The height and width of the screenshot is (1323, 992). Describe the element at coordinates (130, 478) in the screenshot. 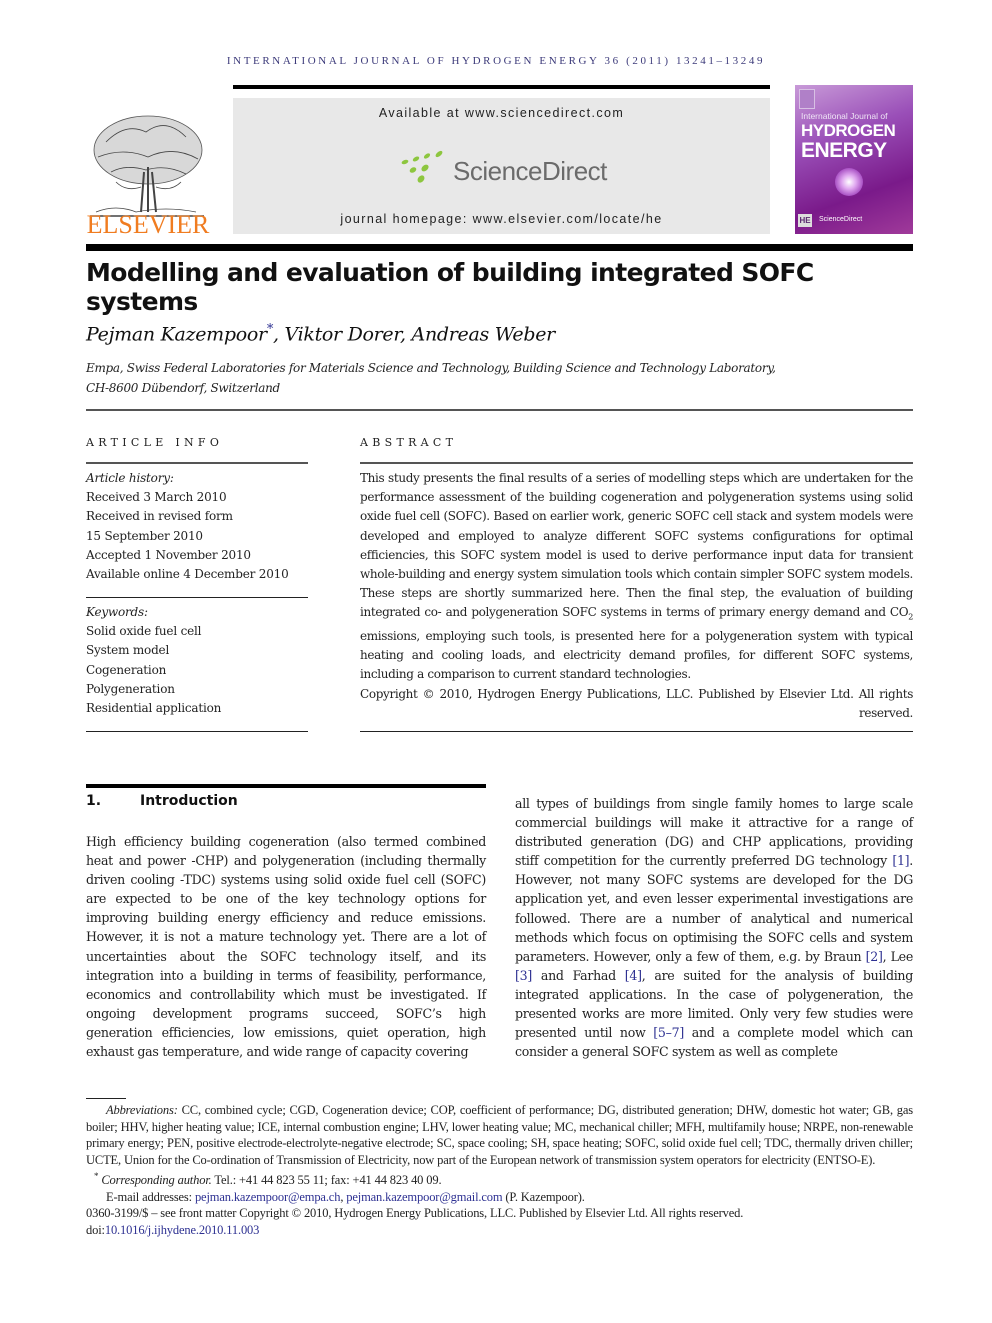

I see `article-history-label: Article history:` at that location.